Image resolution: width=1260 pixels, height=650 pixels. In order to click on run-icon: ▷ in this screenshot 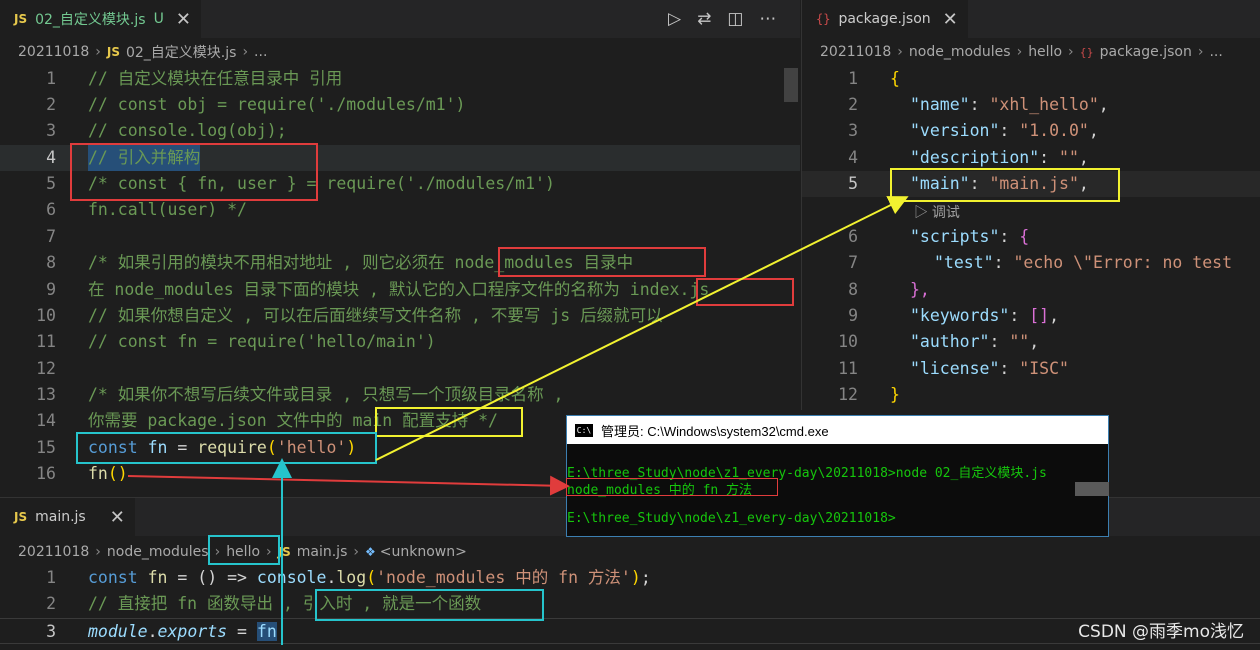, I will do `click(674, 19)`.